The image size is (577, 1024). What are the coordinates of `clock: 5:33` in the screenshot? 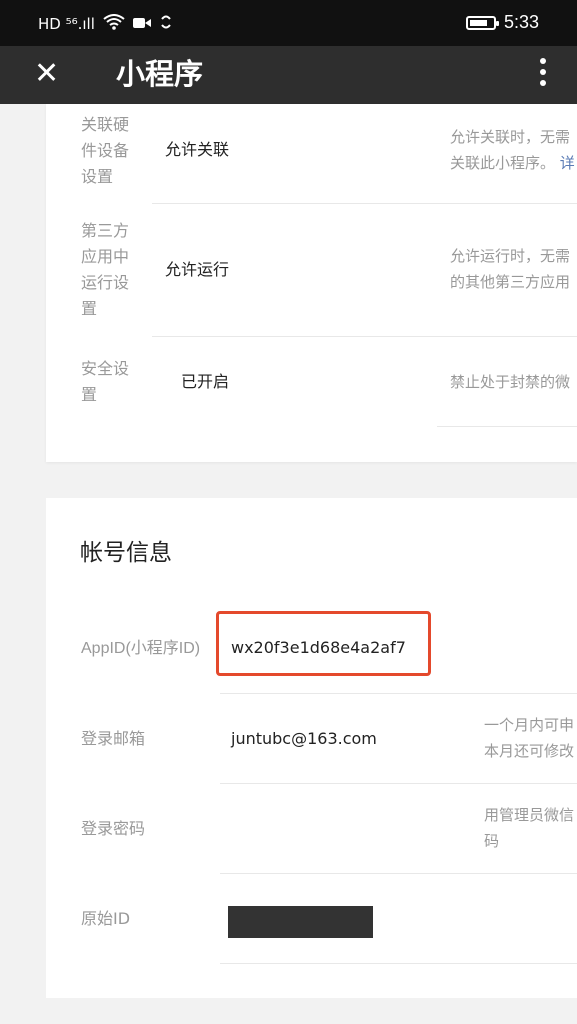 It's located at (521, 22).